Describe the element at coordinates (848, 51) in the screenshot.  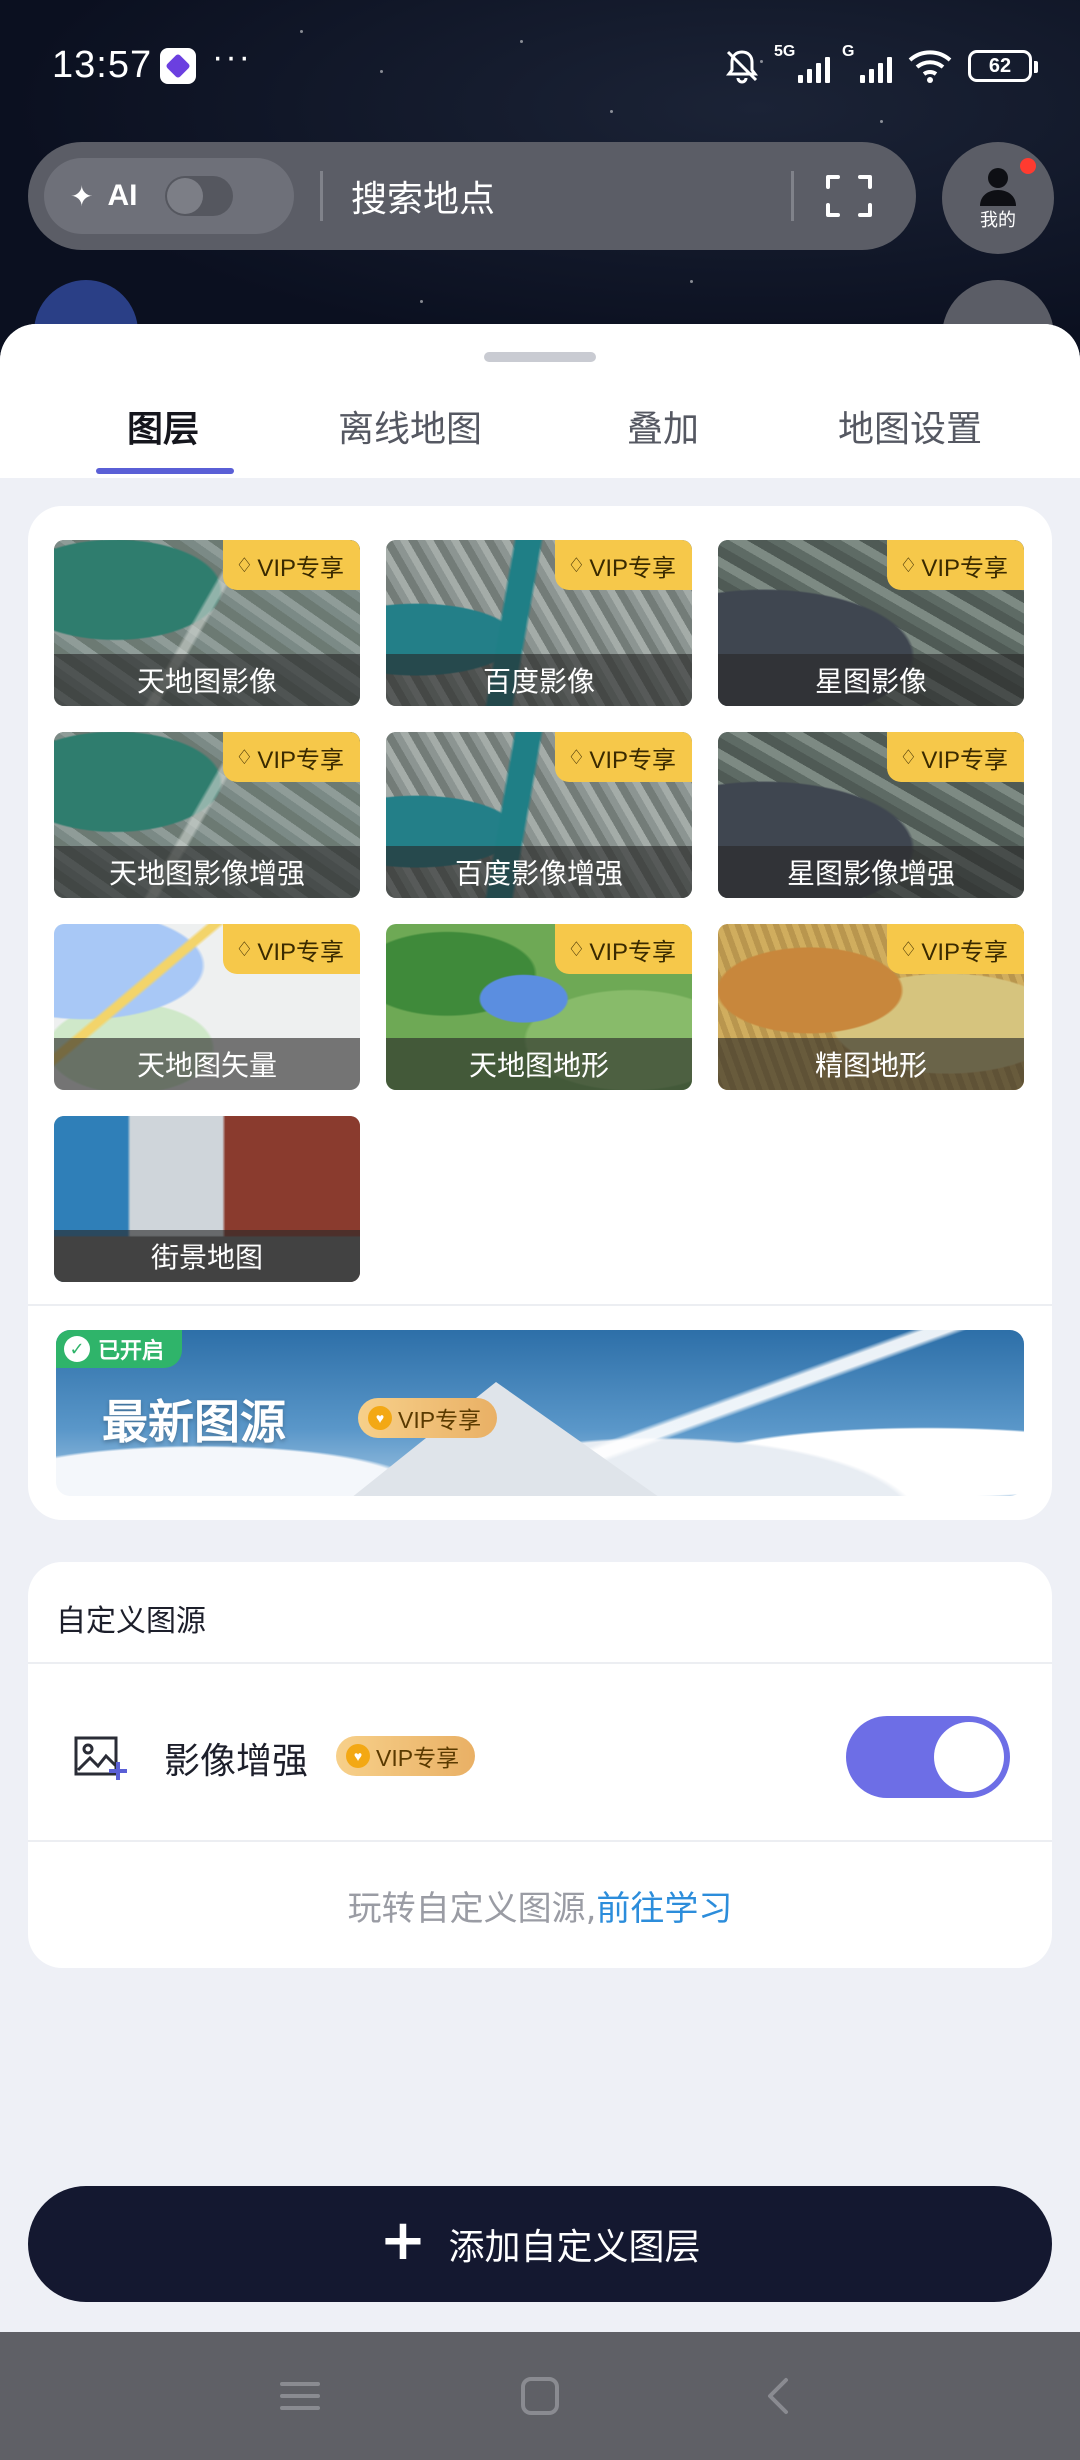
I see `network-type-label: G` at that location.